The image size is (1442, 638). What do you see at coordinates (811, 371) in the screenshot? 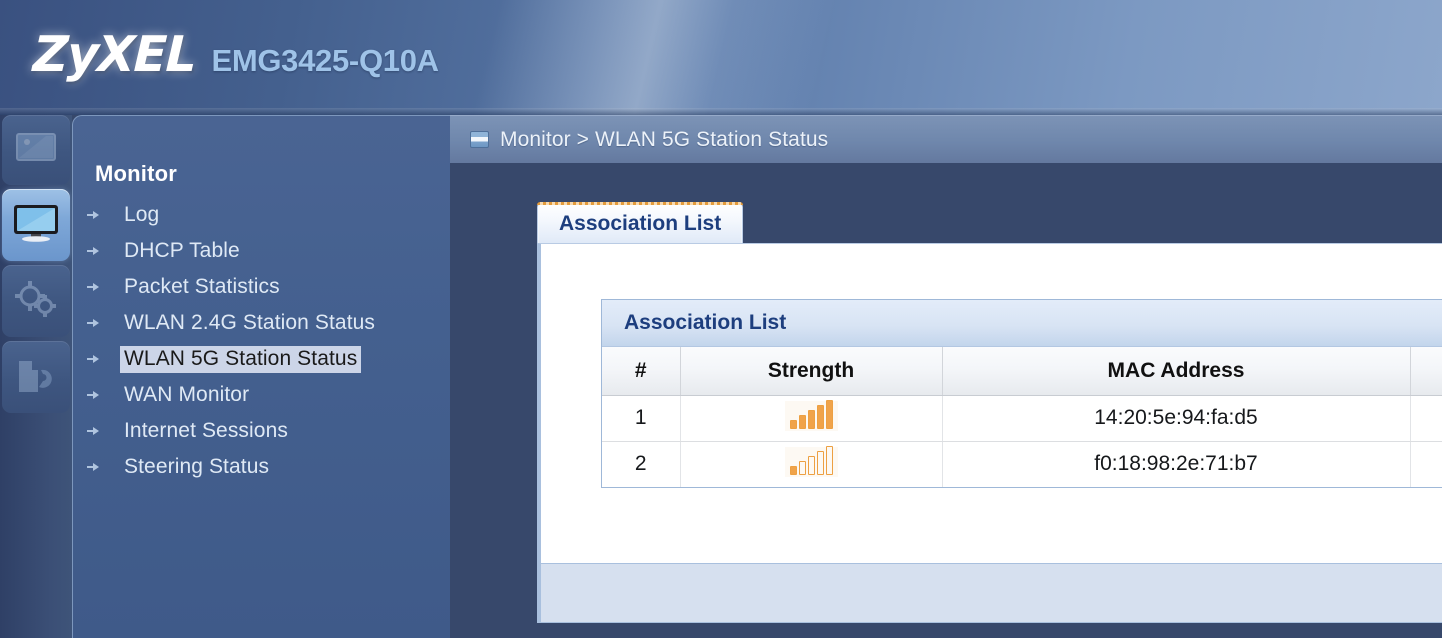
I see `column-header-strength: Strength` at bounding box center [811, 371].